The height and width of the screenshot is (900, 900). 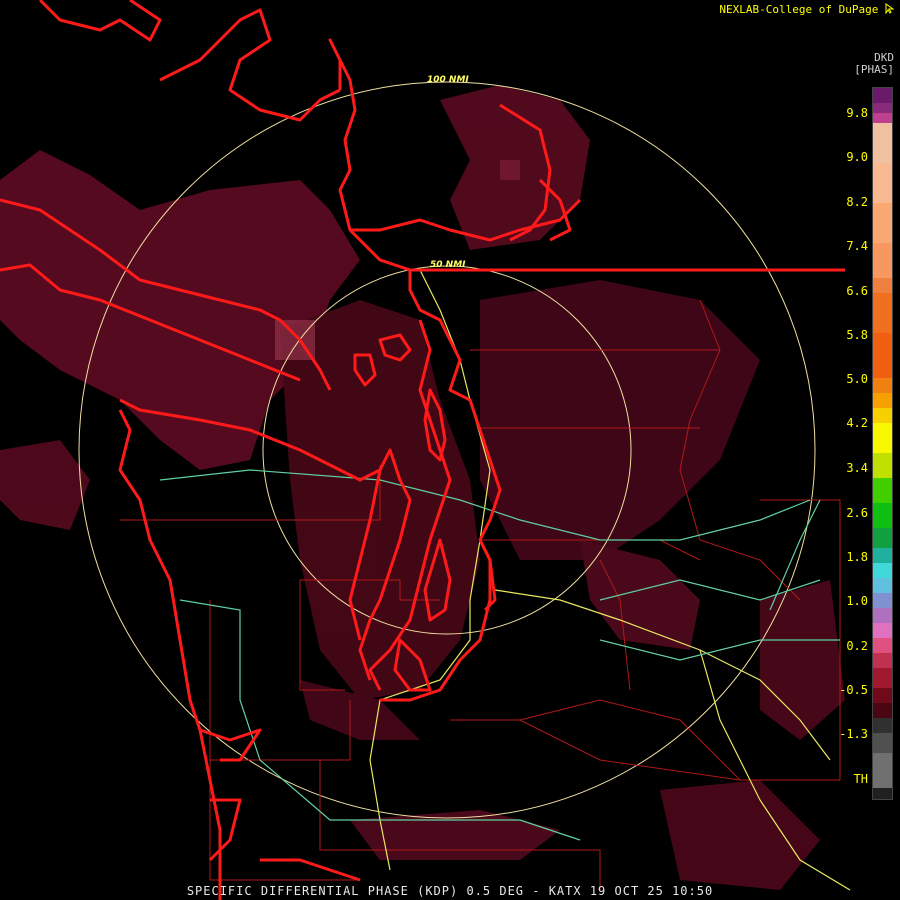 I want to click on credit-text: NEXLAB-College of DuPage, so click(x=799, y=9).